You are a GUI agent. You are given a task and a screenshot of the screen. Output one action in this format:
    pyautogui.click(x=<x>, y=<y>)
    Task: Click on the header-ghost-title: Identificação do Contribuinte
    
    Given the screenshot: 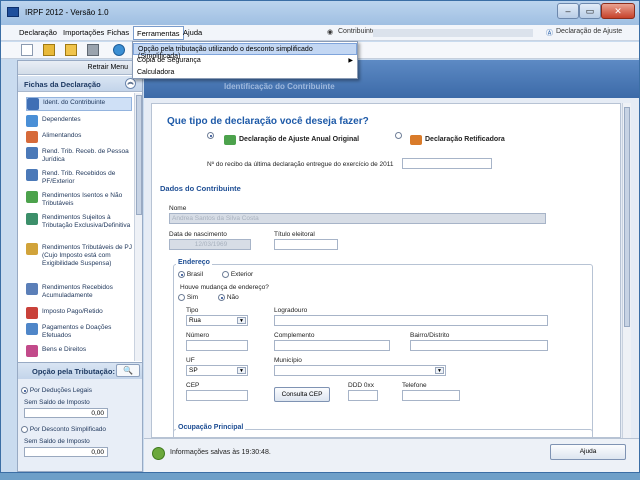 What is the action you would take?
    pyautogui.click(x=279, y=86)
    